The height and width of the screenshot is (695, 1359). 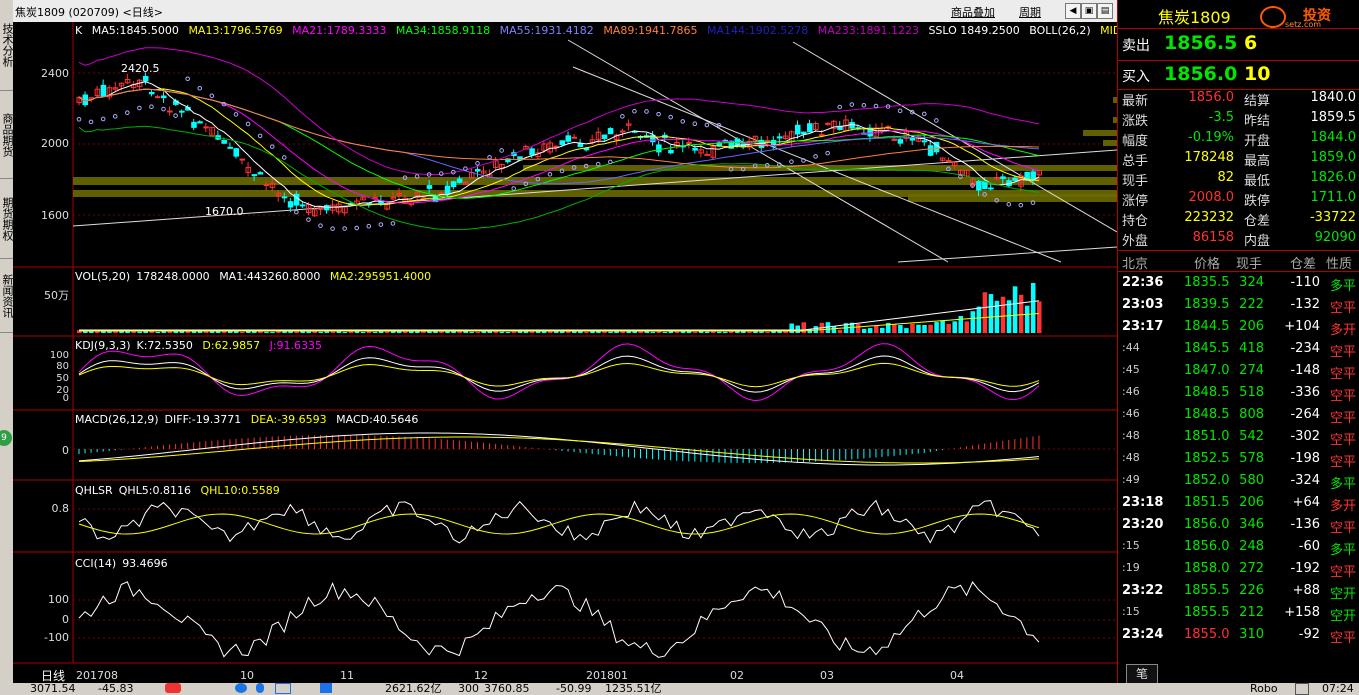 I want to click on tick-time: :46, so click(x=1131, y=391).